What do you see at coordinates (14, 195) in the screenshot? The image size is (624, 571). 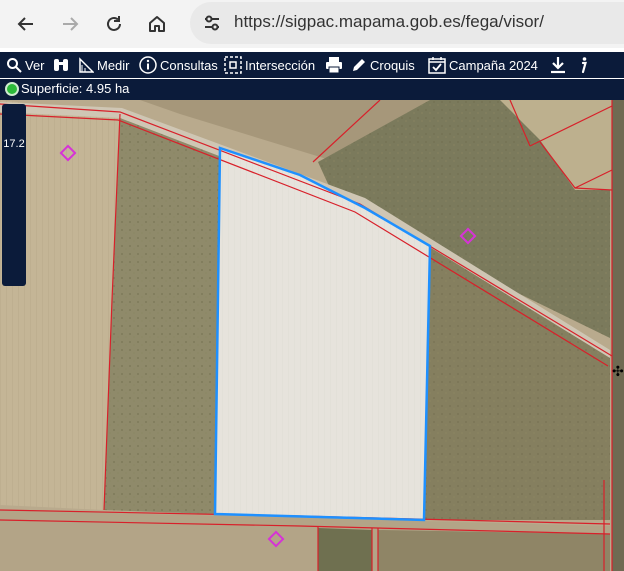 I see `zoom-panel: 17.2` at bounding box center [14, 195].